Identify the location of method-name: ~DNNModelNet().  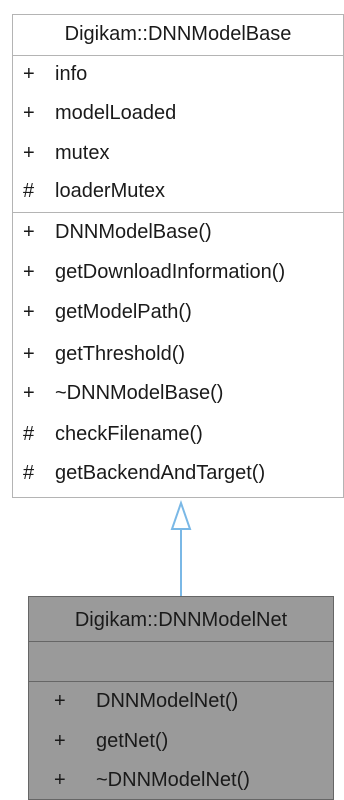
(173, 780).